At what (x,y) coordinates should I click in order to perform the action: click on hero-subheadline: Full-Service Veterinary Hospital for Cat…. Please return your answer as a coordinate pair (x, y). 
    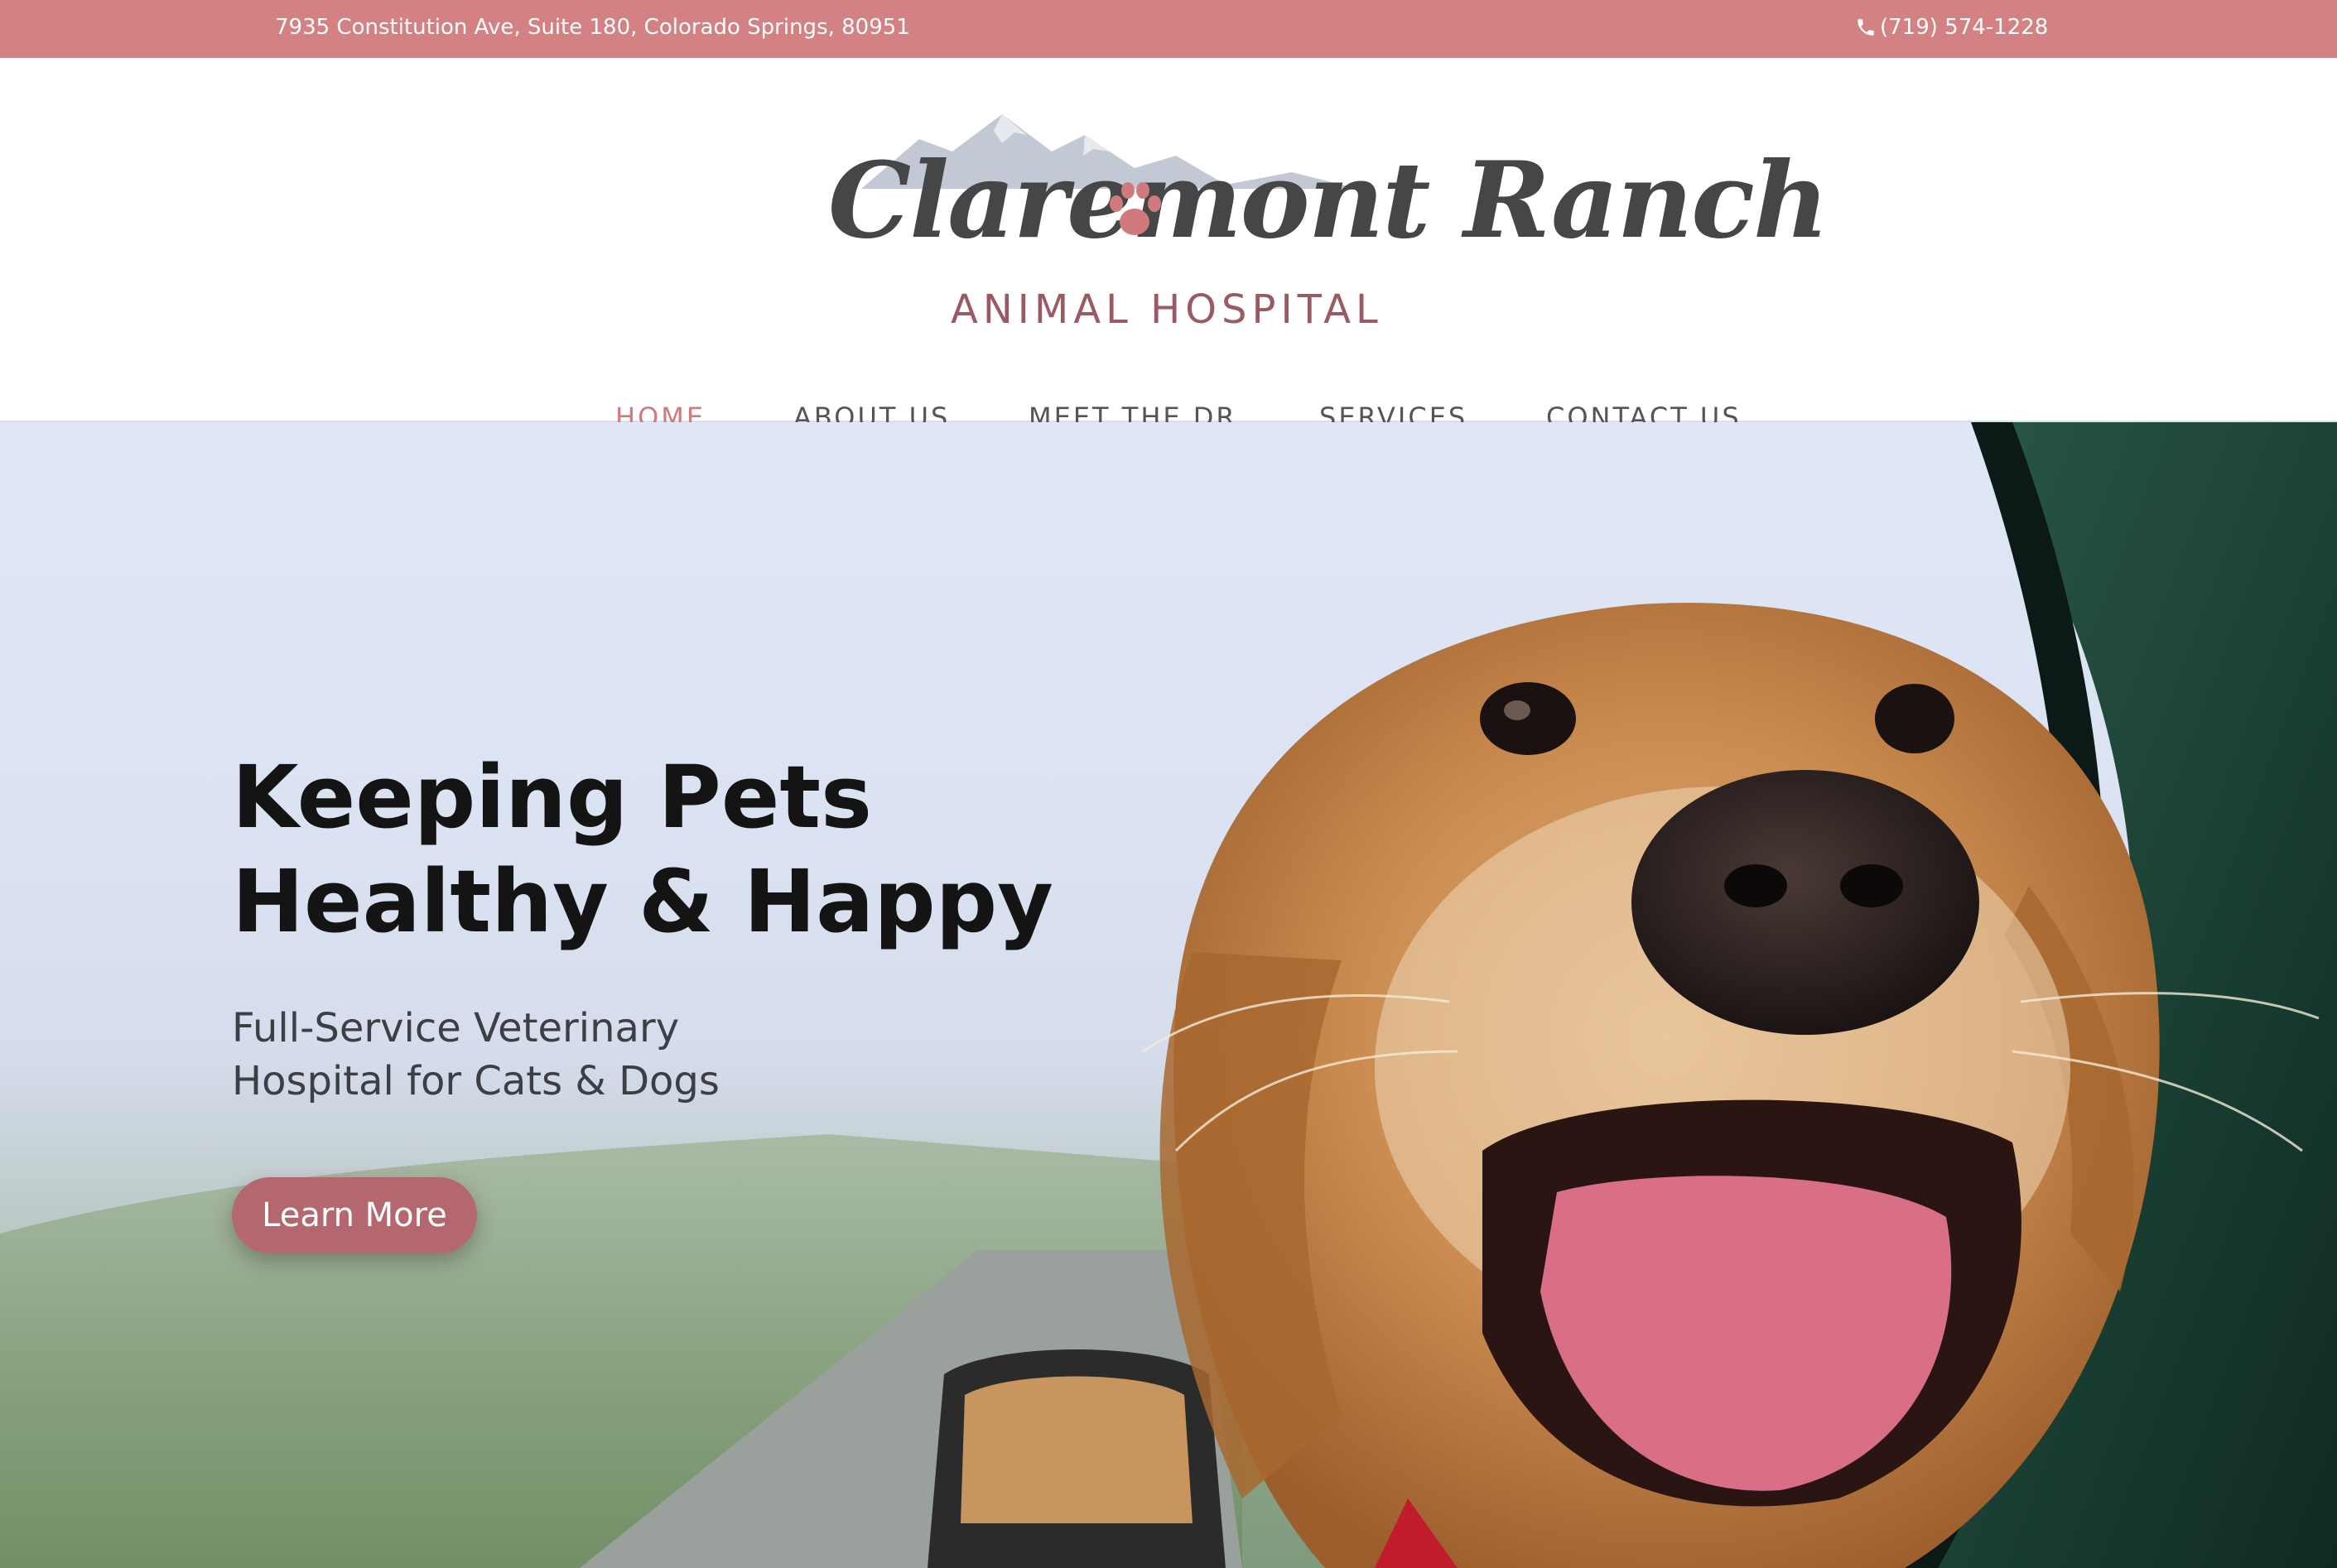
    Looking at the image, I should click on (563, 1055).